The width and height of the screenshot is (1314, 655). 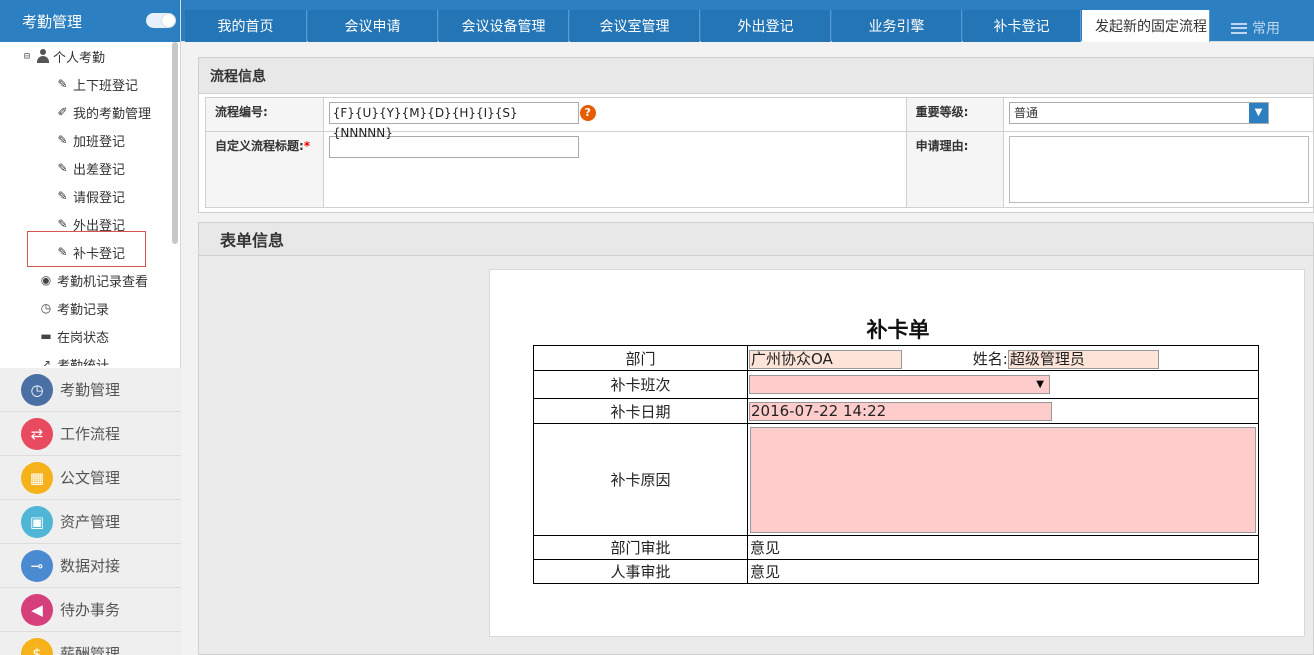 I want to click on module-label: 考勤管理, so click(x=90, y=390).